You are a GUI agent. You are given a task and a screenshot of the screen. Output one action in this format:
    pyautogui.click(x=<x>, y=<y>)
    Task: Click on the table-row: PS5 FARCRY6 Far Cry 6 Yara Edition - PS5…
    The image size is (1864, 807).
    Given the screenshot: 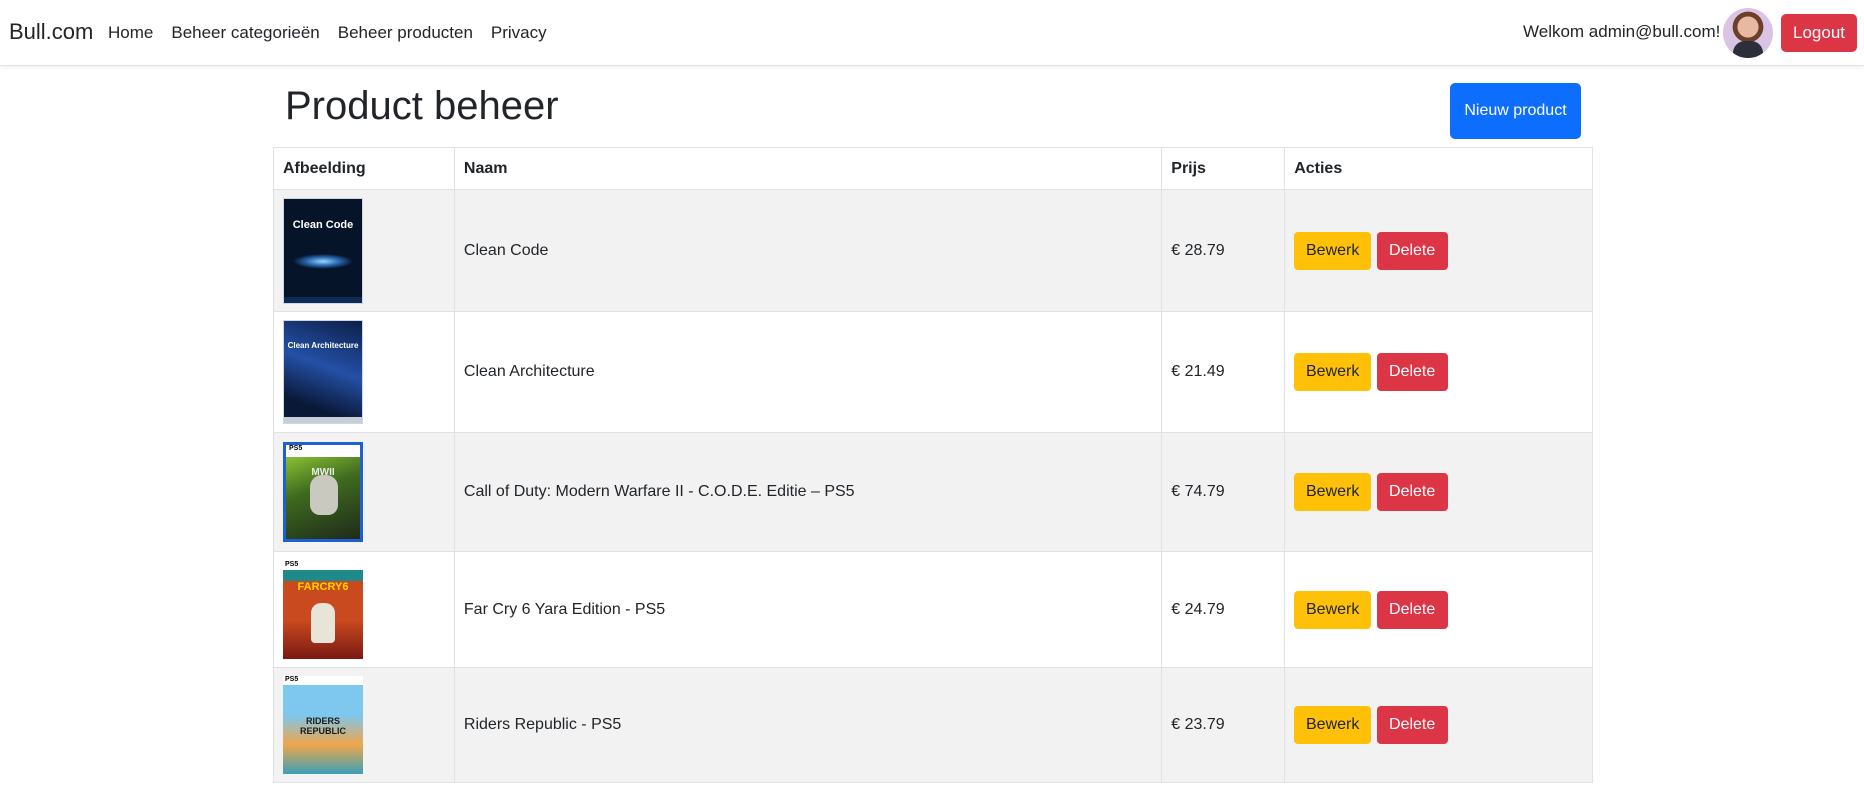 What is the action you would take?
    pyautogui.click(x=933, y=609)
    